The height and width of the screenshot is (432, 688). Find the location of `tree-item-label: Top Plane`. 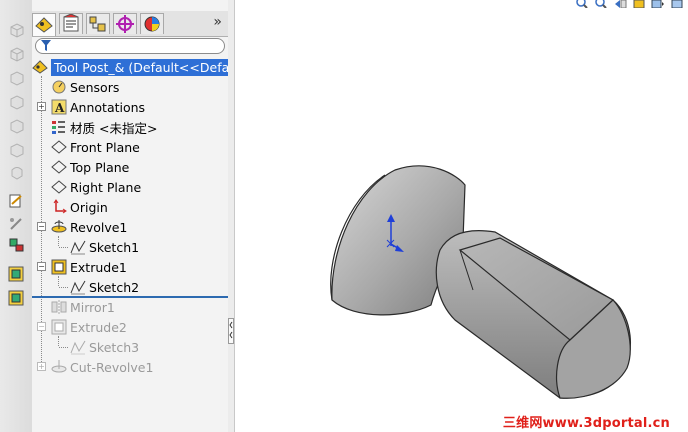

tree-item-label: Top Plane is located at coordinates (100, 167).